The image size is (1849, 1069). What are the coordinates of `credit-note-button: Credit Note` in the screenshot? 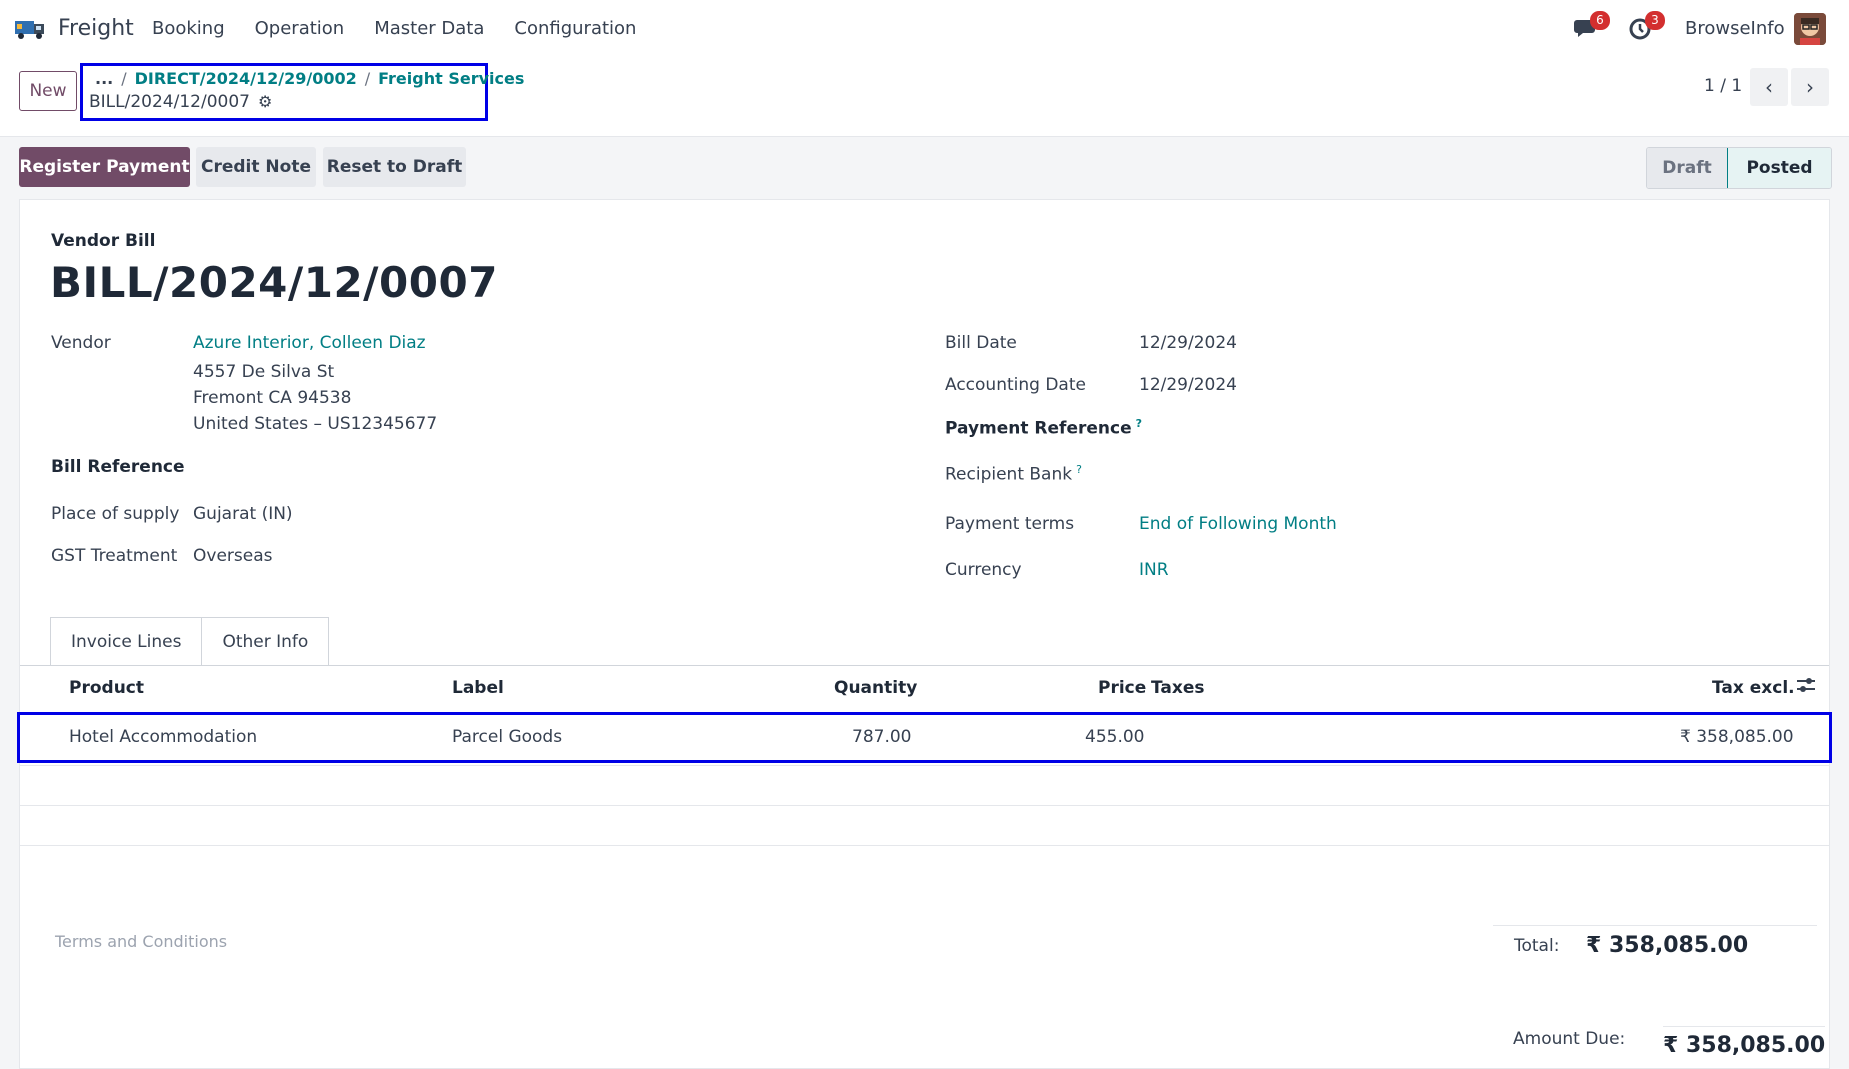 It's located at (256, 167).